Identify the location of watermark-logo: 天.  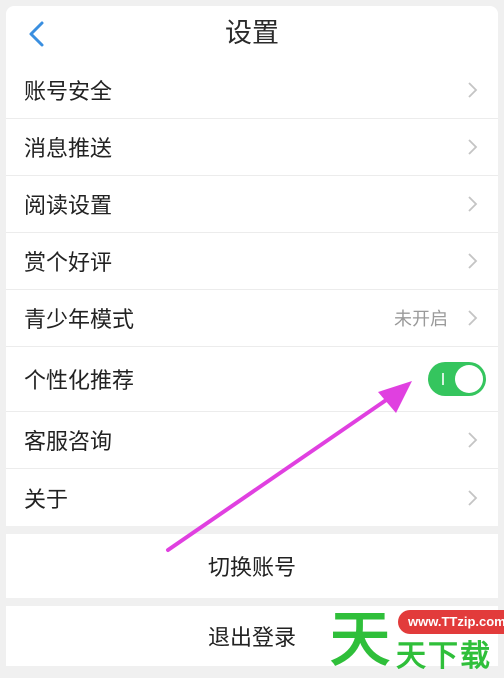
(360, 640).